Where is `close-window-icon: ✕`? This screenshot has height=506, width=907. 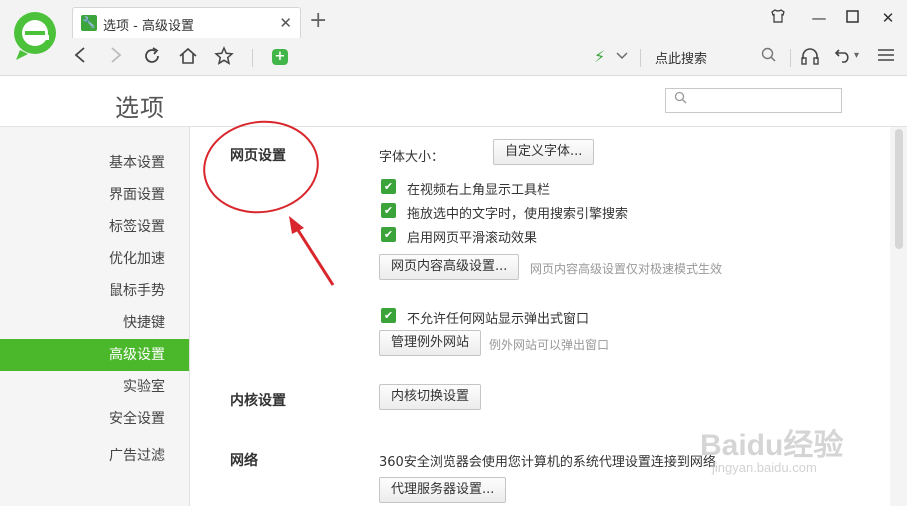 close-window-icon: ✕ is located at coordinates (888, 18).